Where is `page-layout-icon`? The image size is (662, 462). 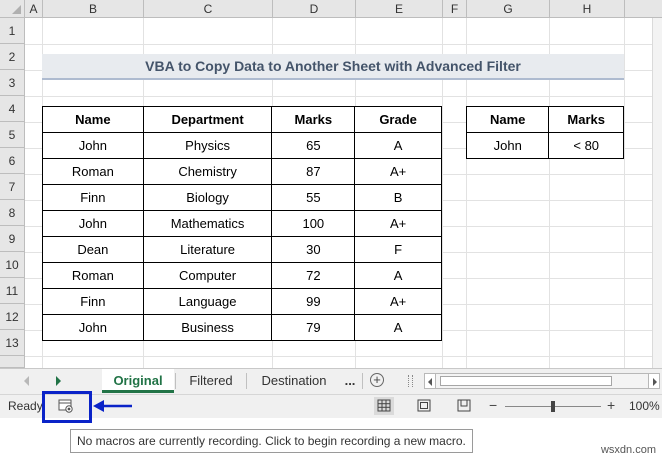 page-layout-icon is located at coordinates (424, 405).